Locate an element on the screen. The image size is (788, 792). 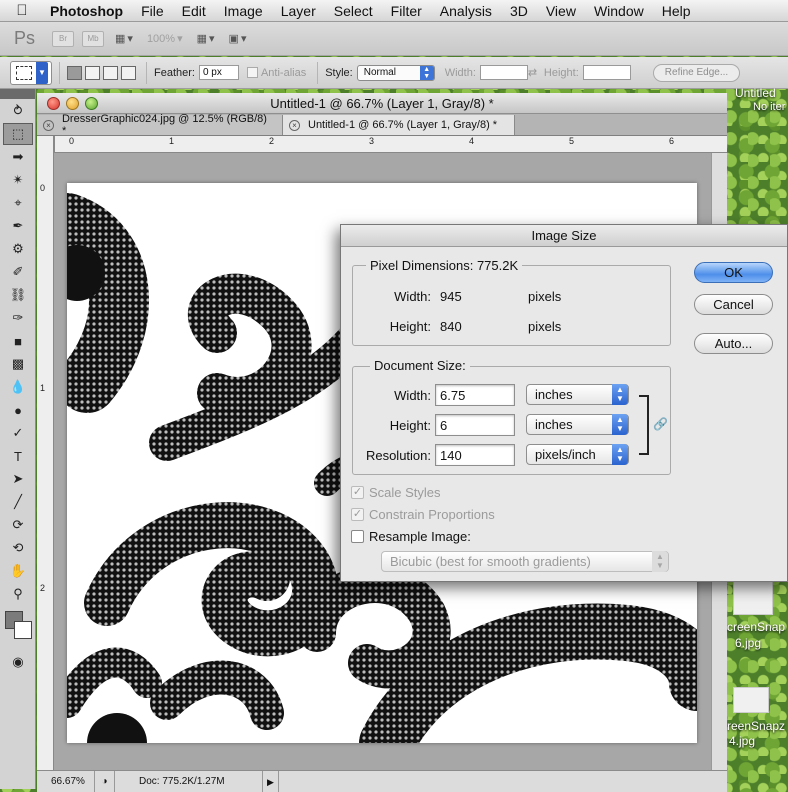
menu-window: Window is located at coordinates (619, 11).